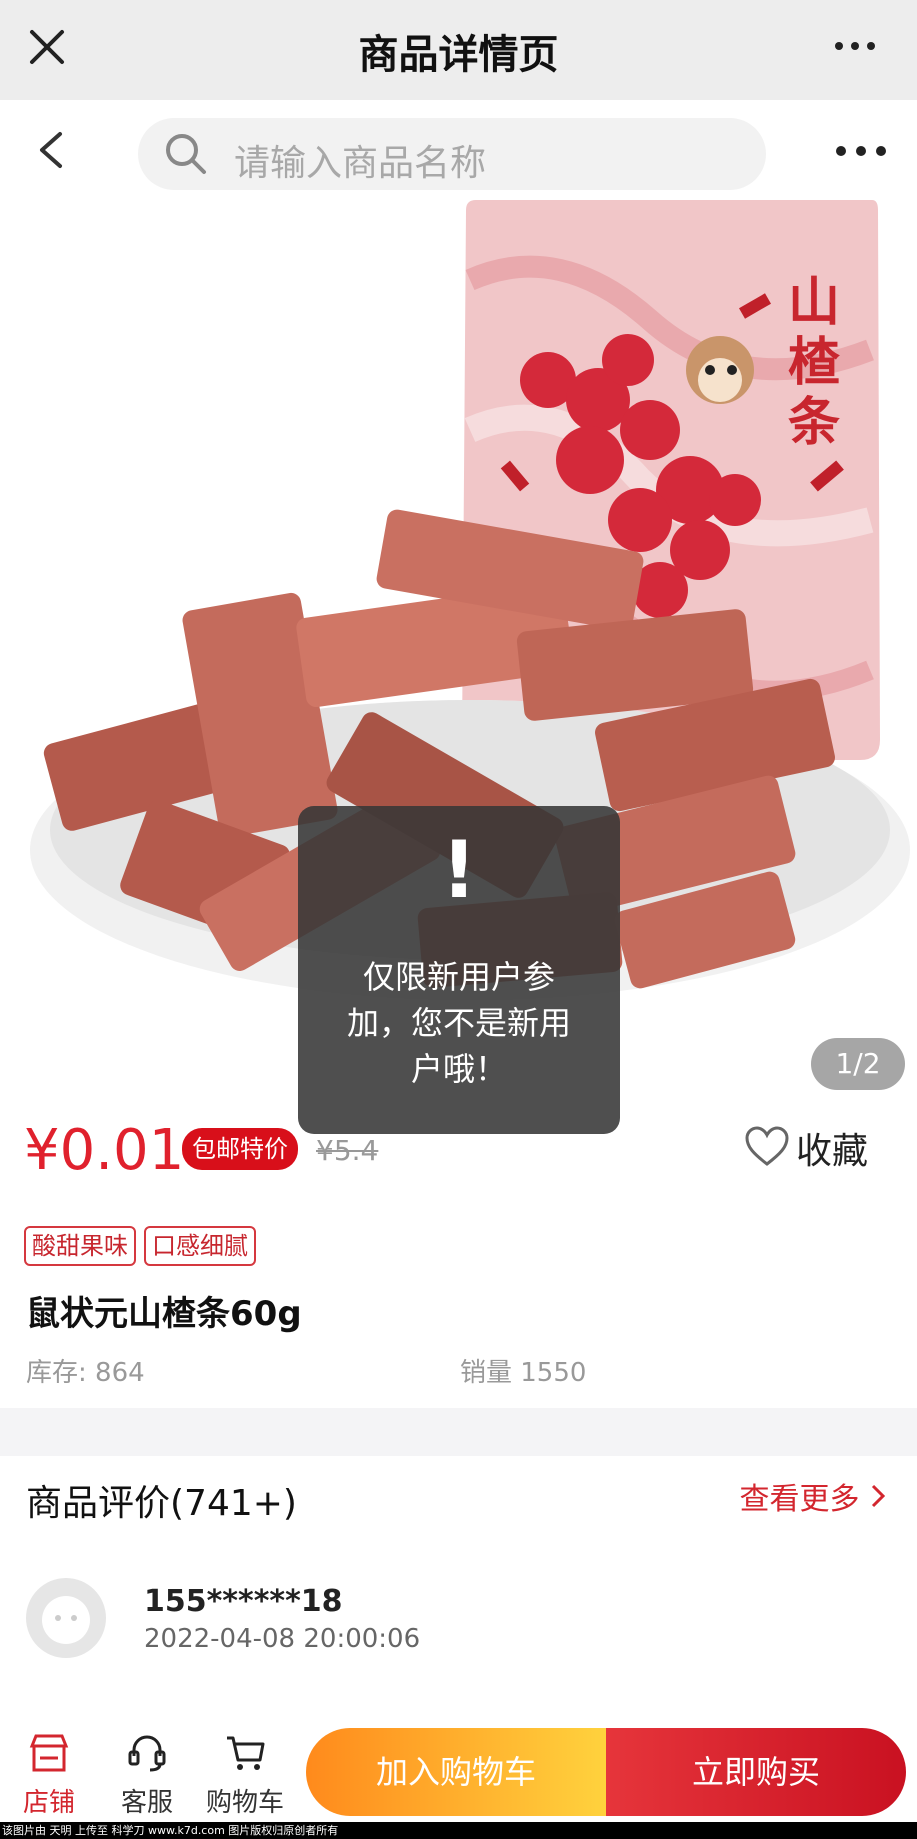 Image resolution: width=917 pixels, height=1839 pixels. Describe the element at coordinates (523, 1373) in the screenshot. I see `sales-count: 销量 1550` at that location.